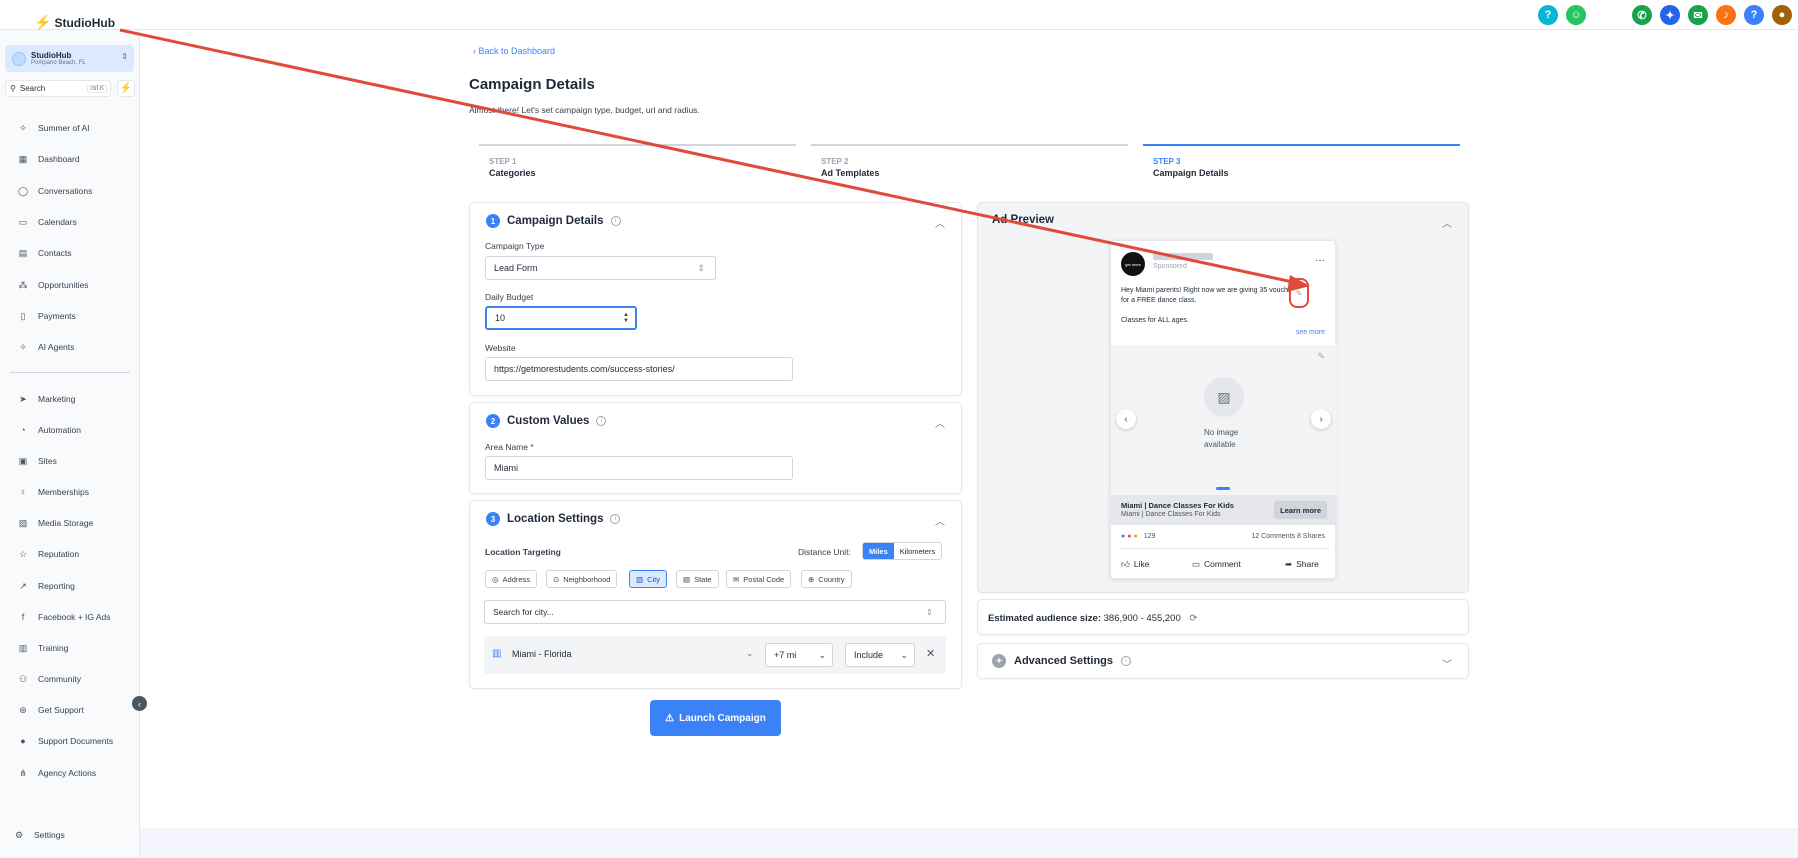 This screenshot has width=1798, height=858. What do you see at coordinates (1300, 510) in the screenshot?
I see `learn-more-button: Learn more` at bounding box center [1300, 510].